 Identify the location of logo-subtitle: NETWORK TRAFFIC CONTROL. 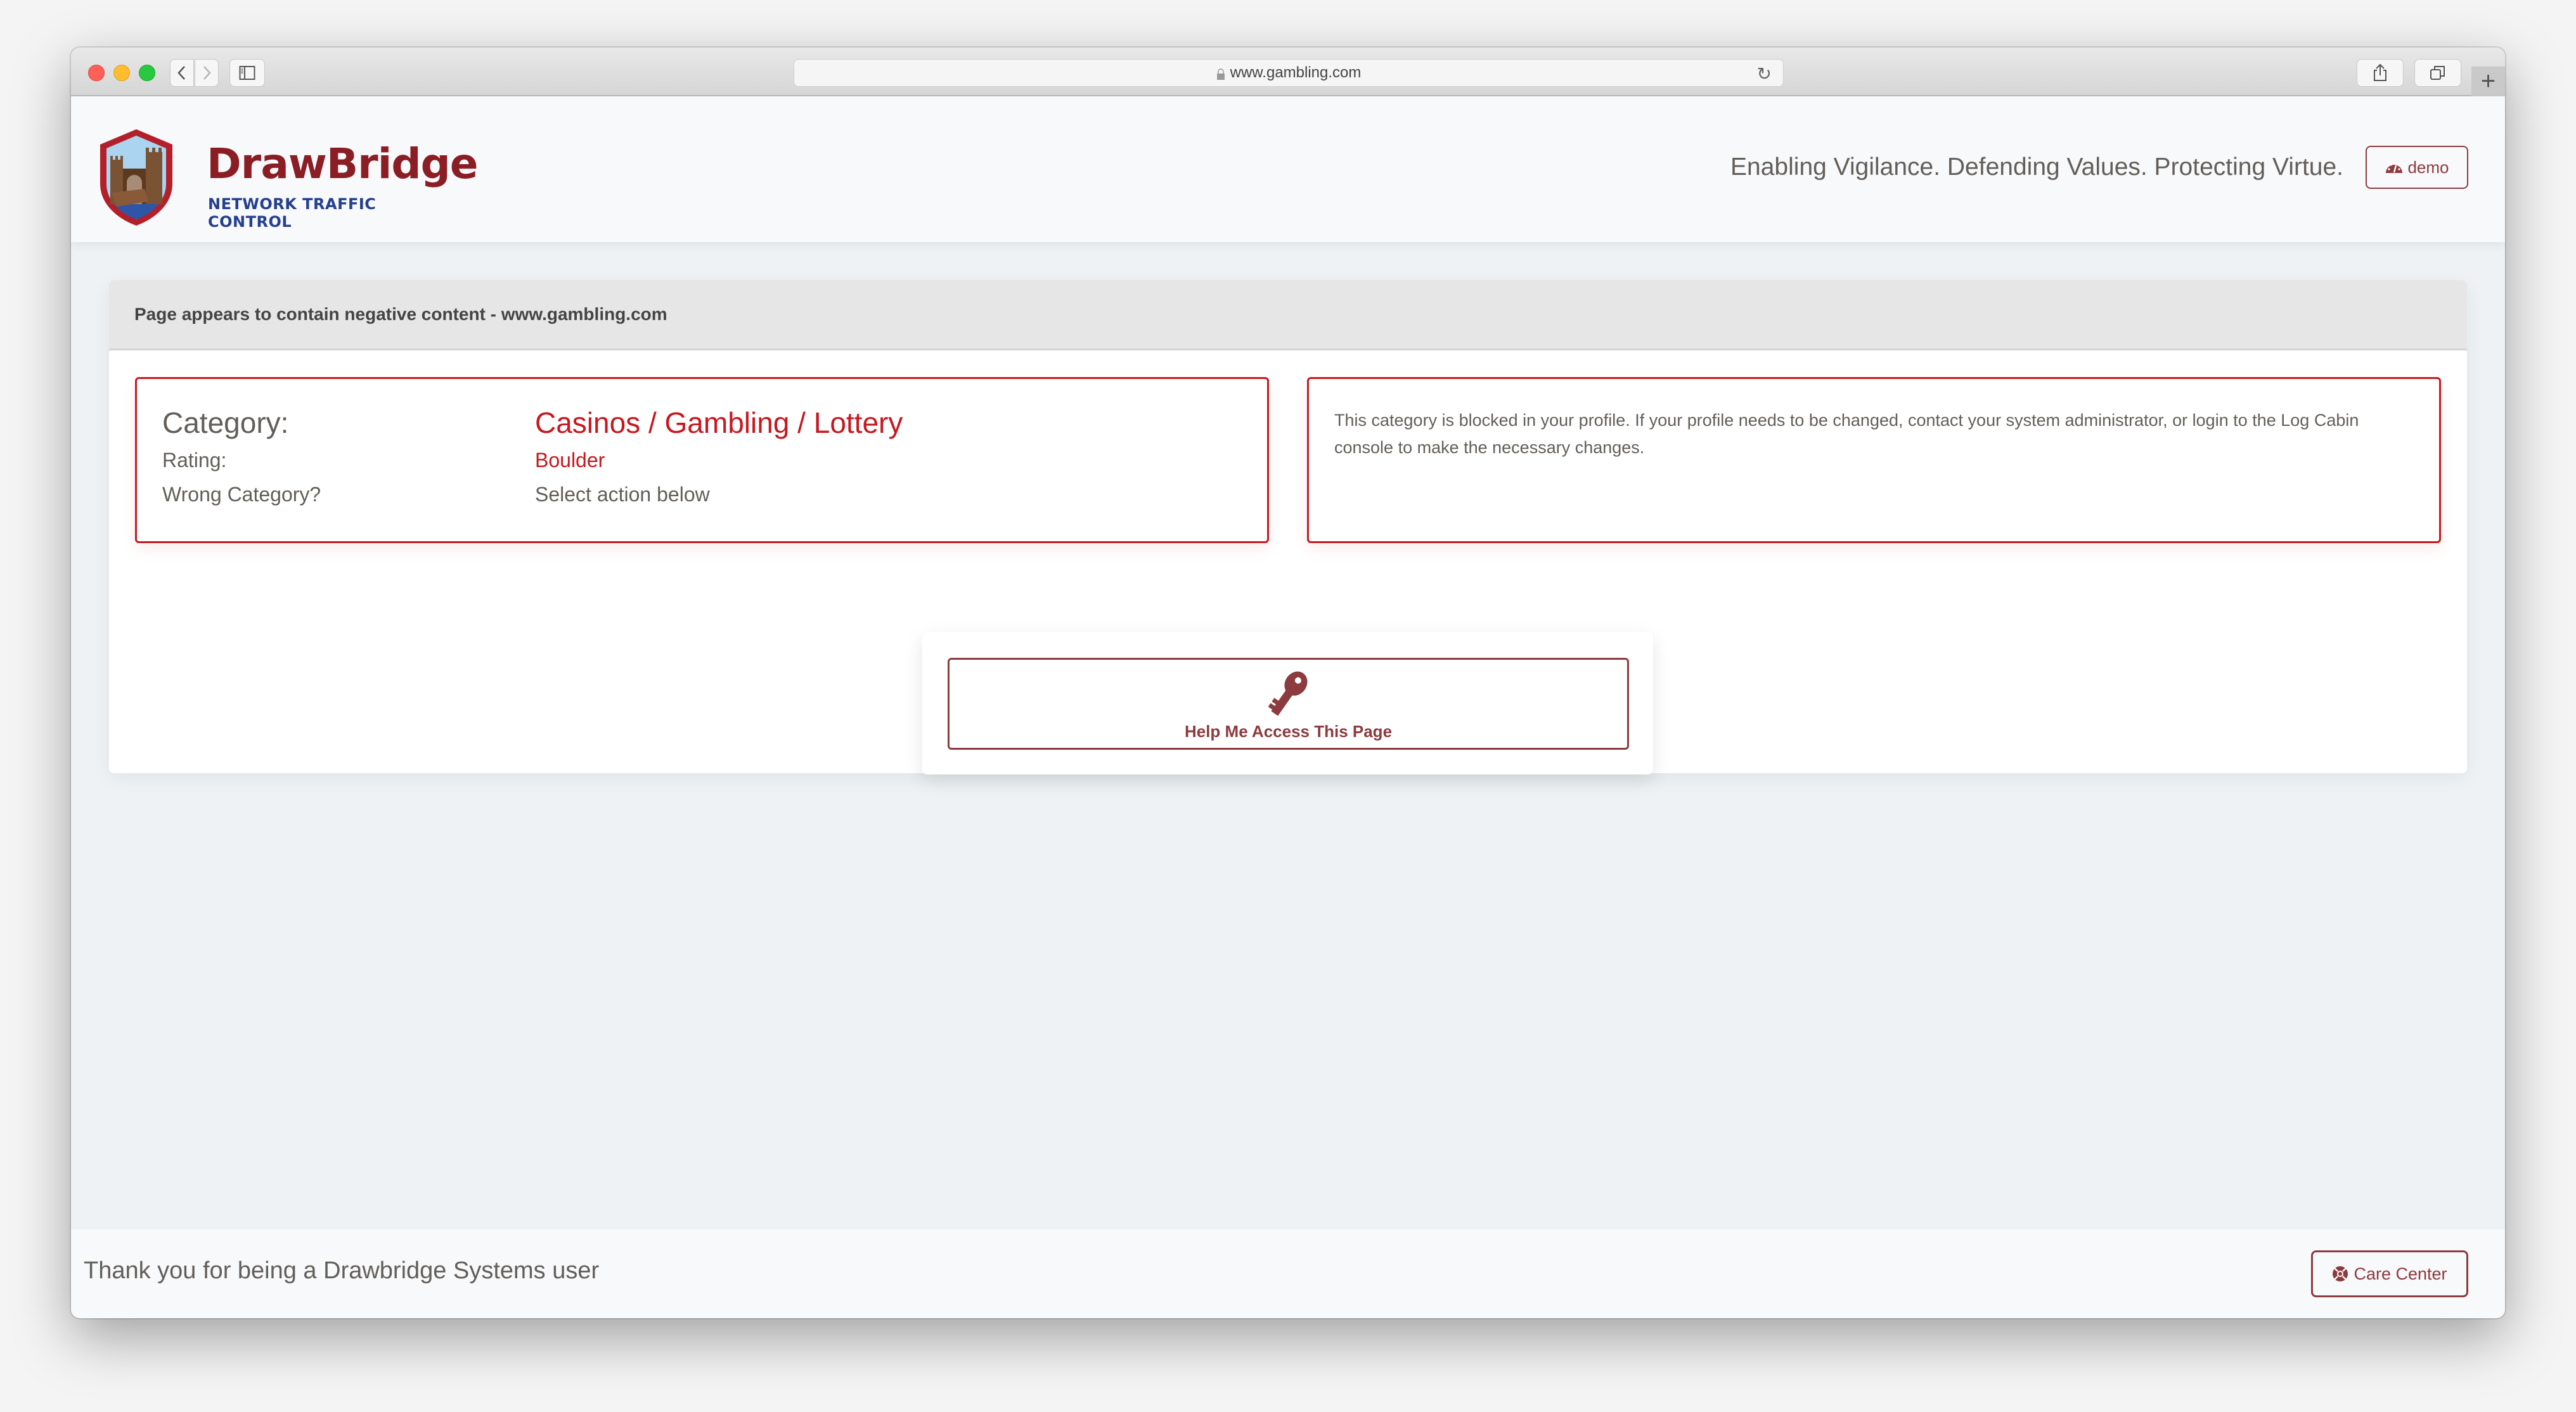
(292, 213).